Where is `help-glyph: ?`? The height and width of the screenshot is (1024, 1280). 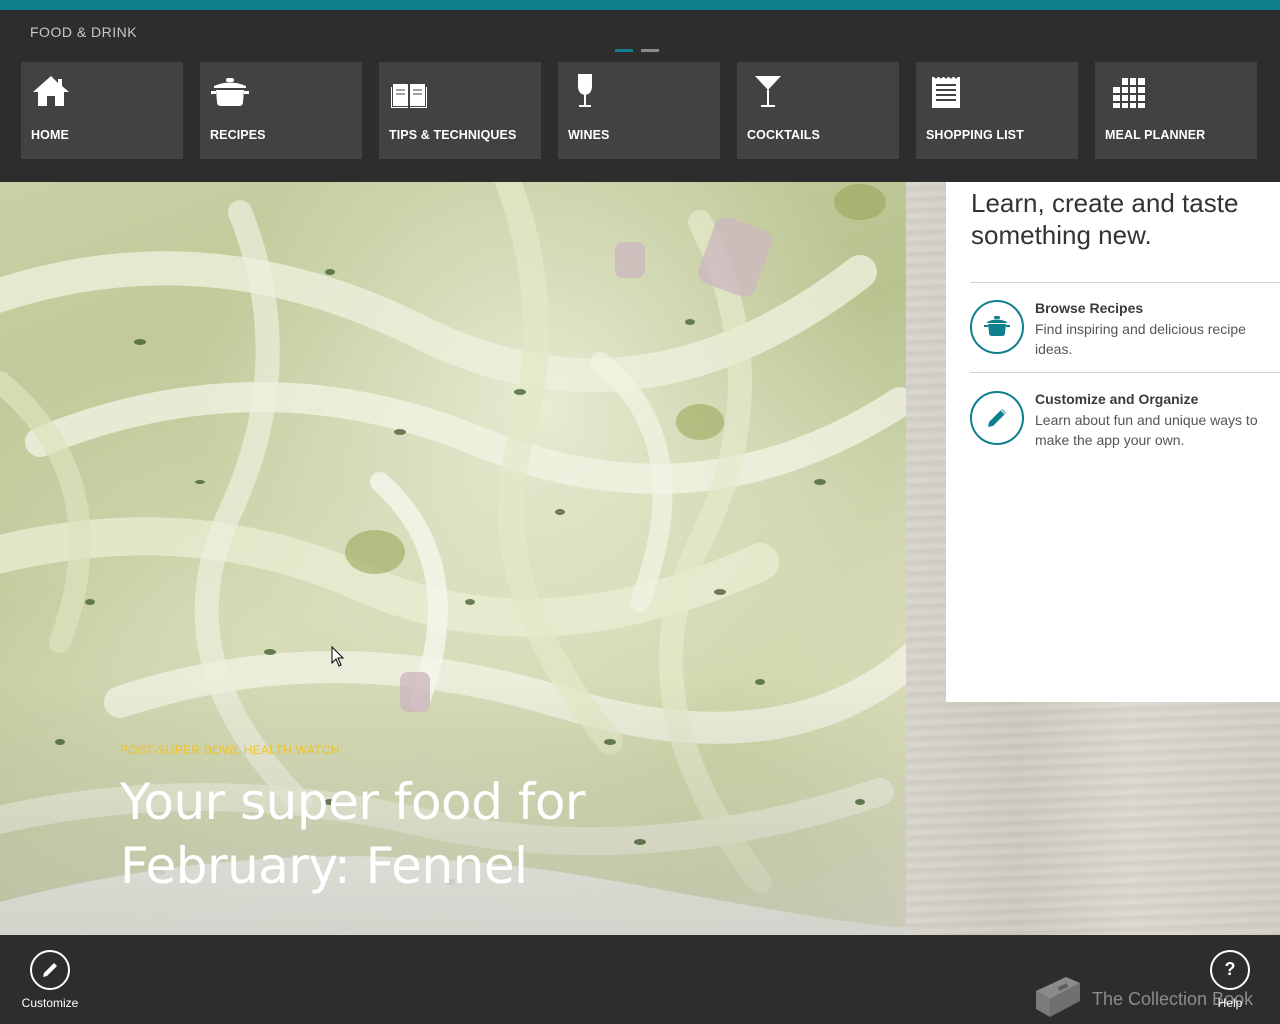 help-glyph: ? is located at coordinates (1230, 969).